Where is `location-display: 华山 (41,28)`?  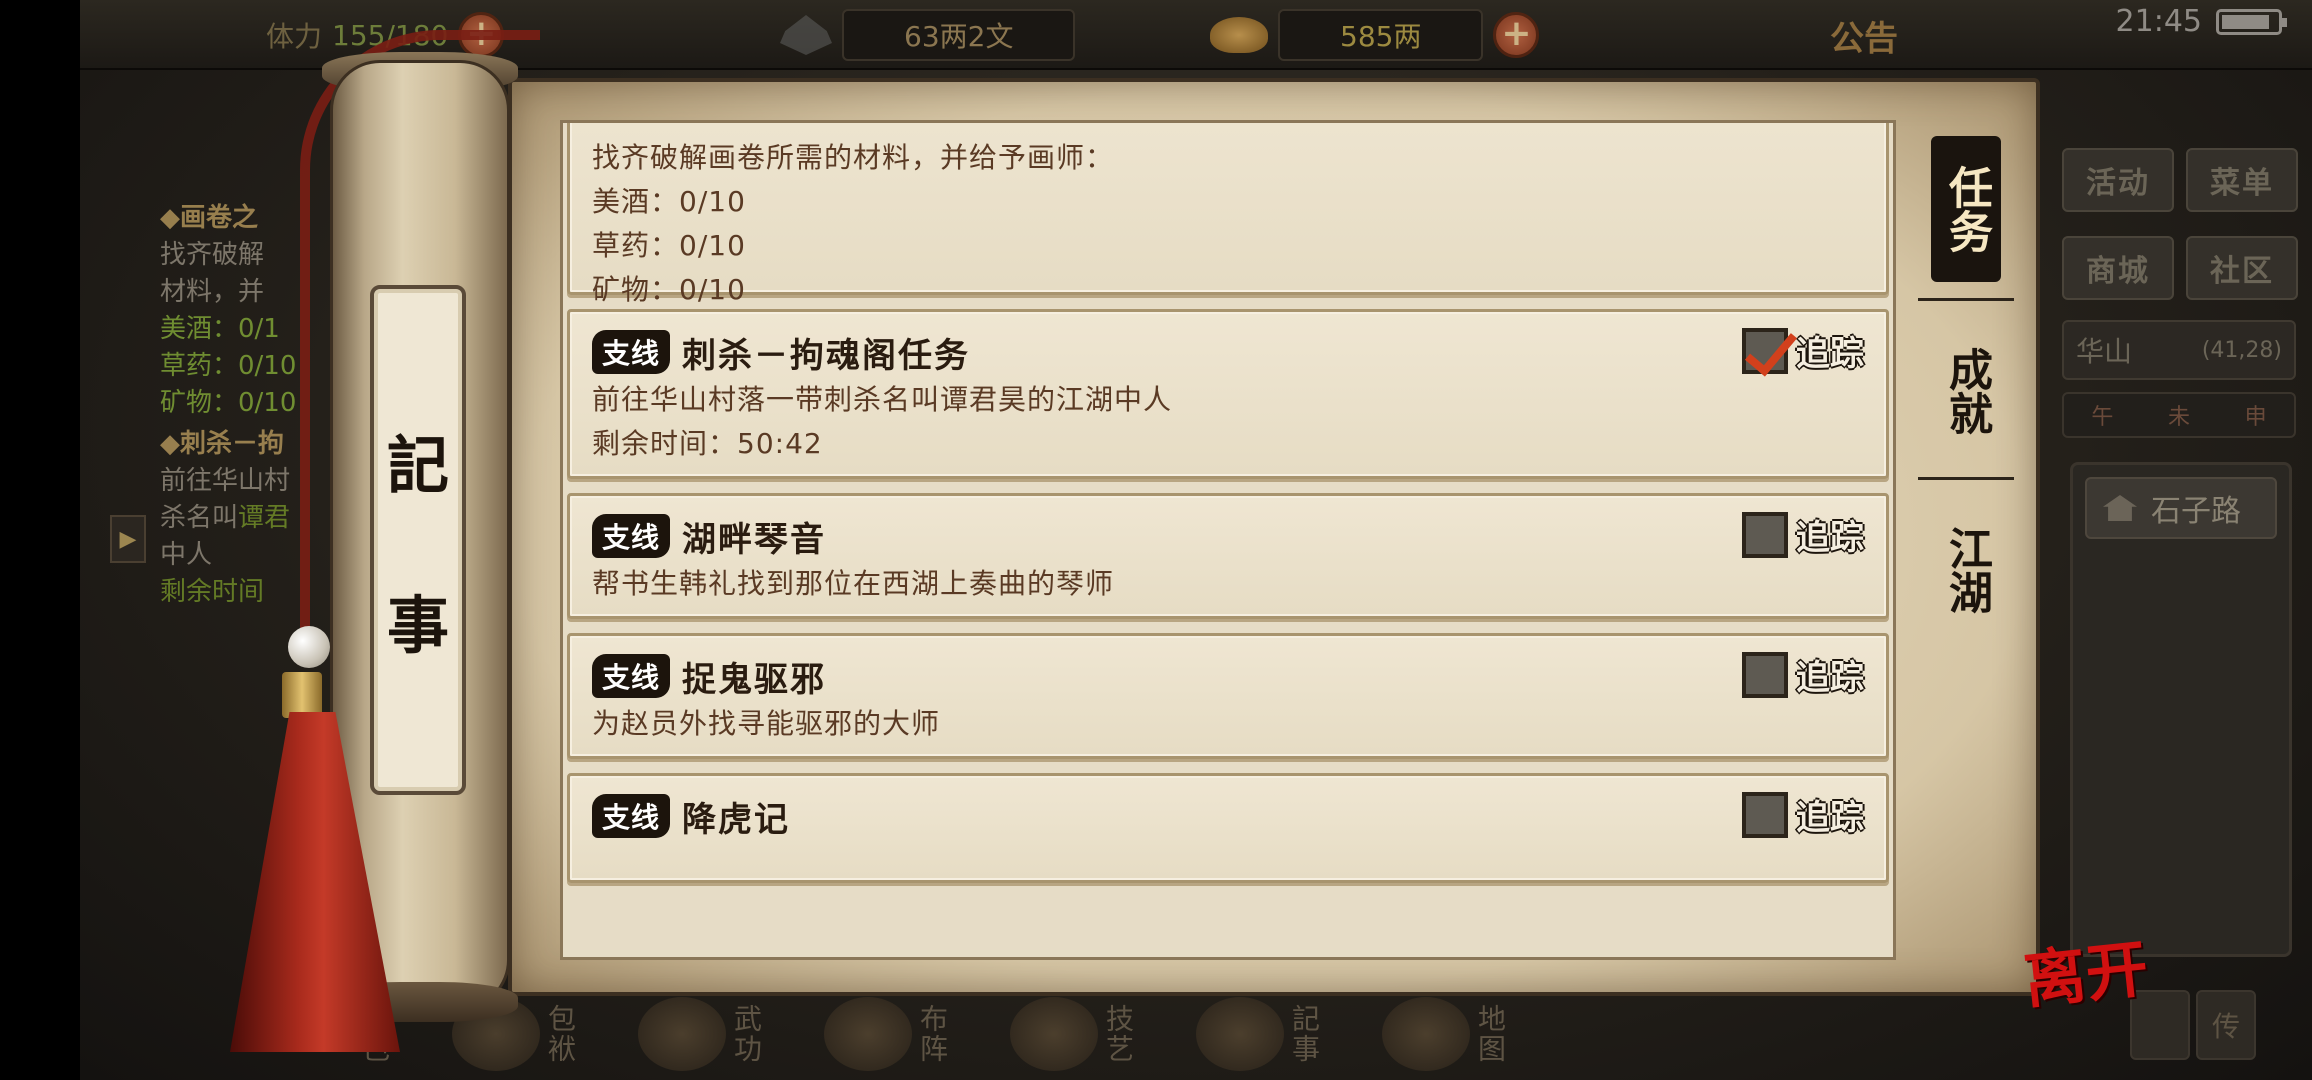
location-display: 华山 (41,28) is located at coordinates (2179, 350).